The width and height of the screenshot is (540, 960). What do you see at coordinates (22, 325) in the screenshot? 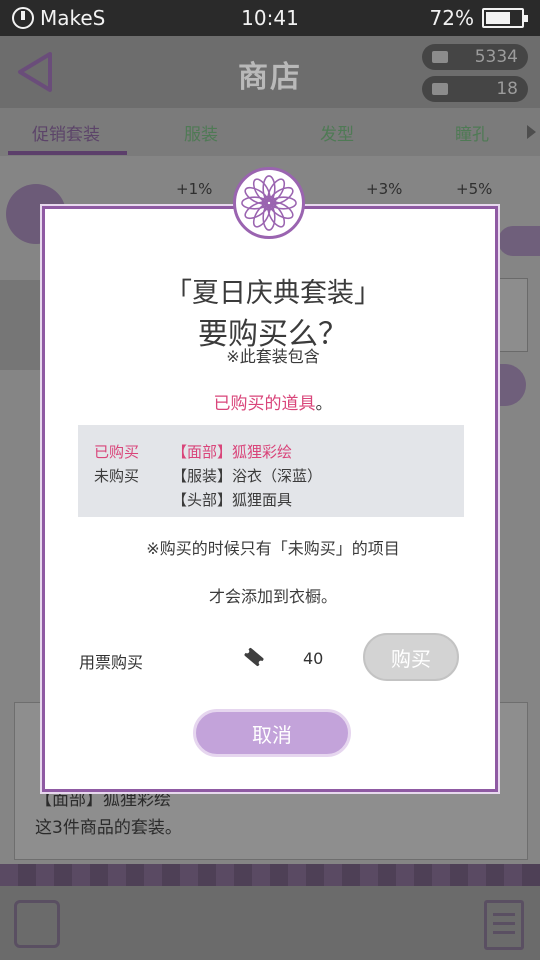
I see `level-panel` at bounding box center [22, 325].